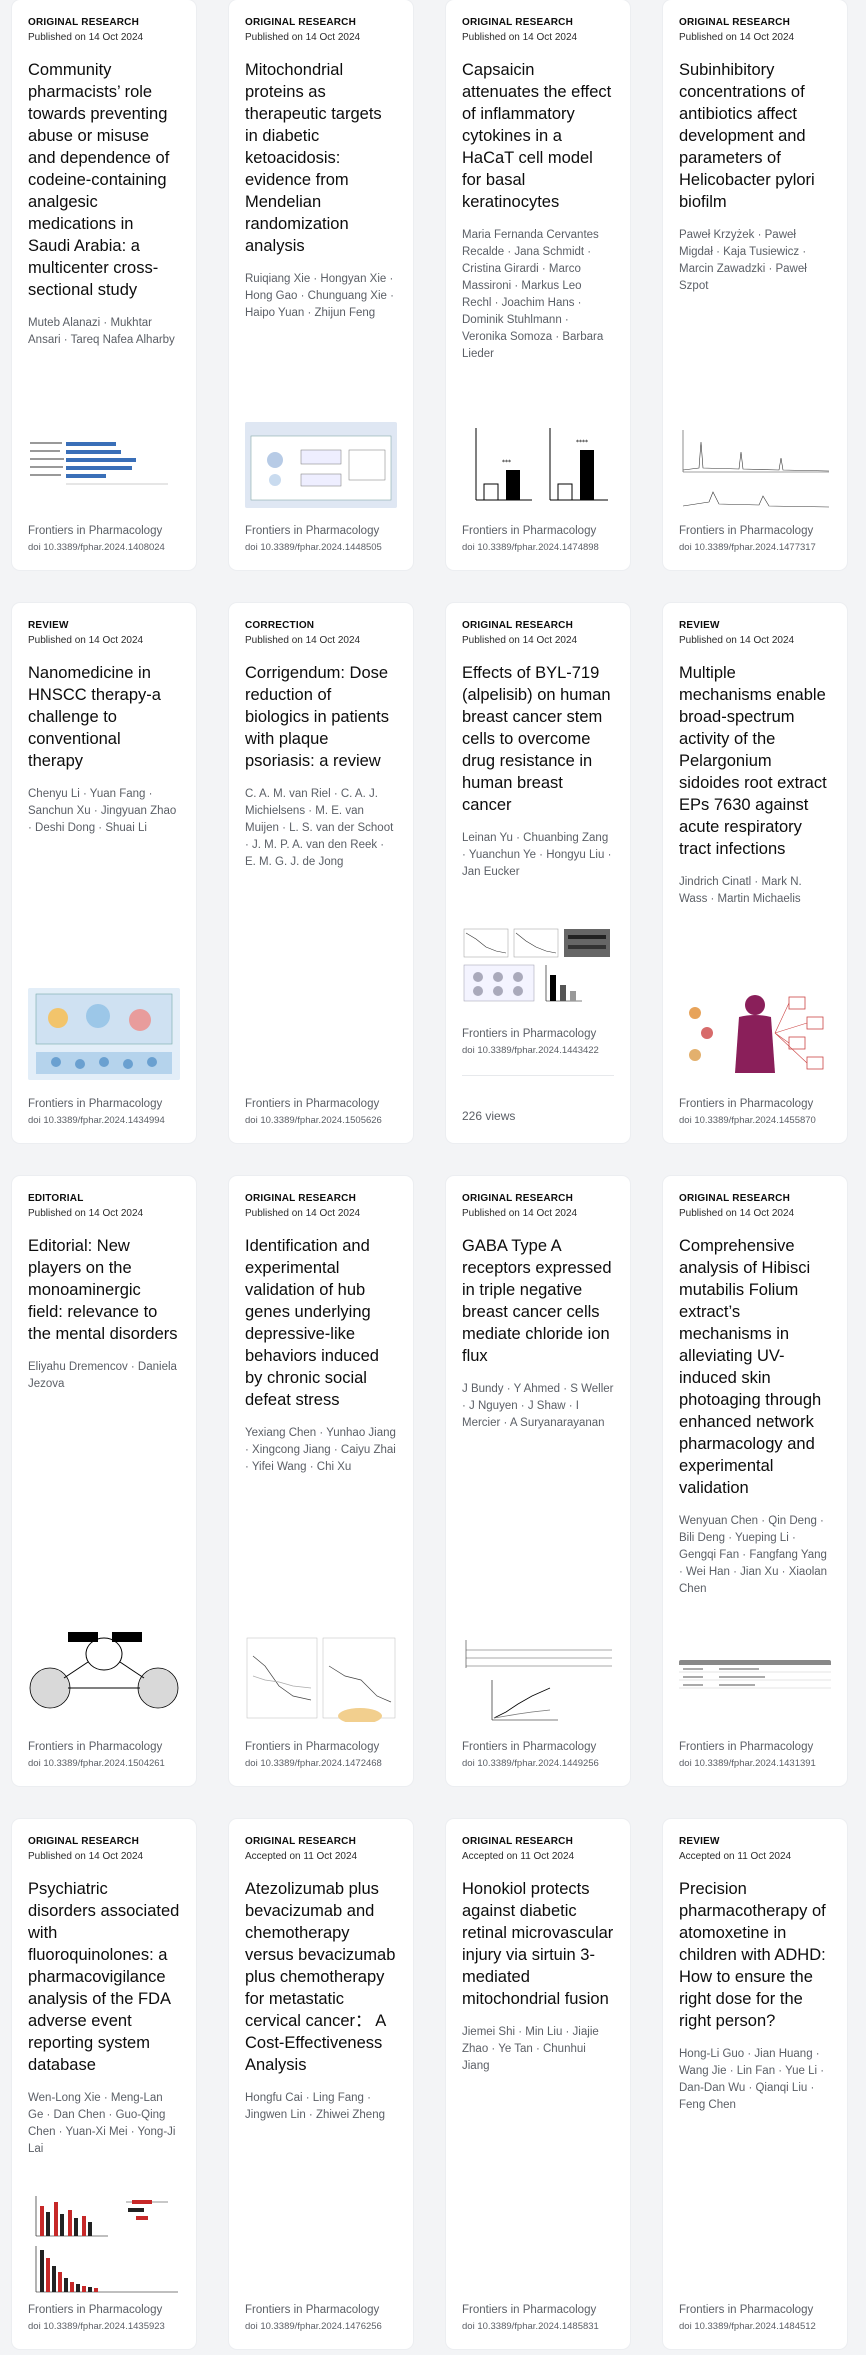  What do you see at coordinates (530, 1050) in the screenshot?
I see `article-doi: doi 10.3389/fphar.2024.1443422` at bounding box center [530, 1050].